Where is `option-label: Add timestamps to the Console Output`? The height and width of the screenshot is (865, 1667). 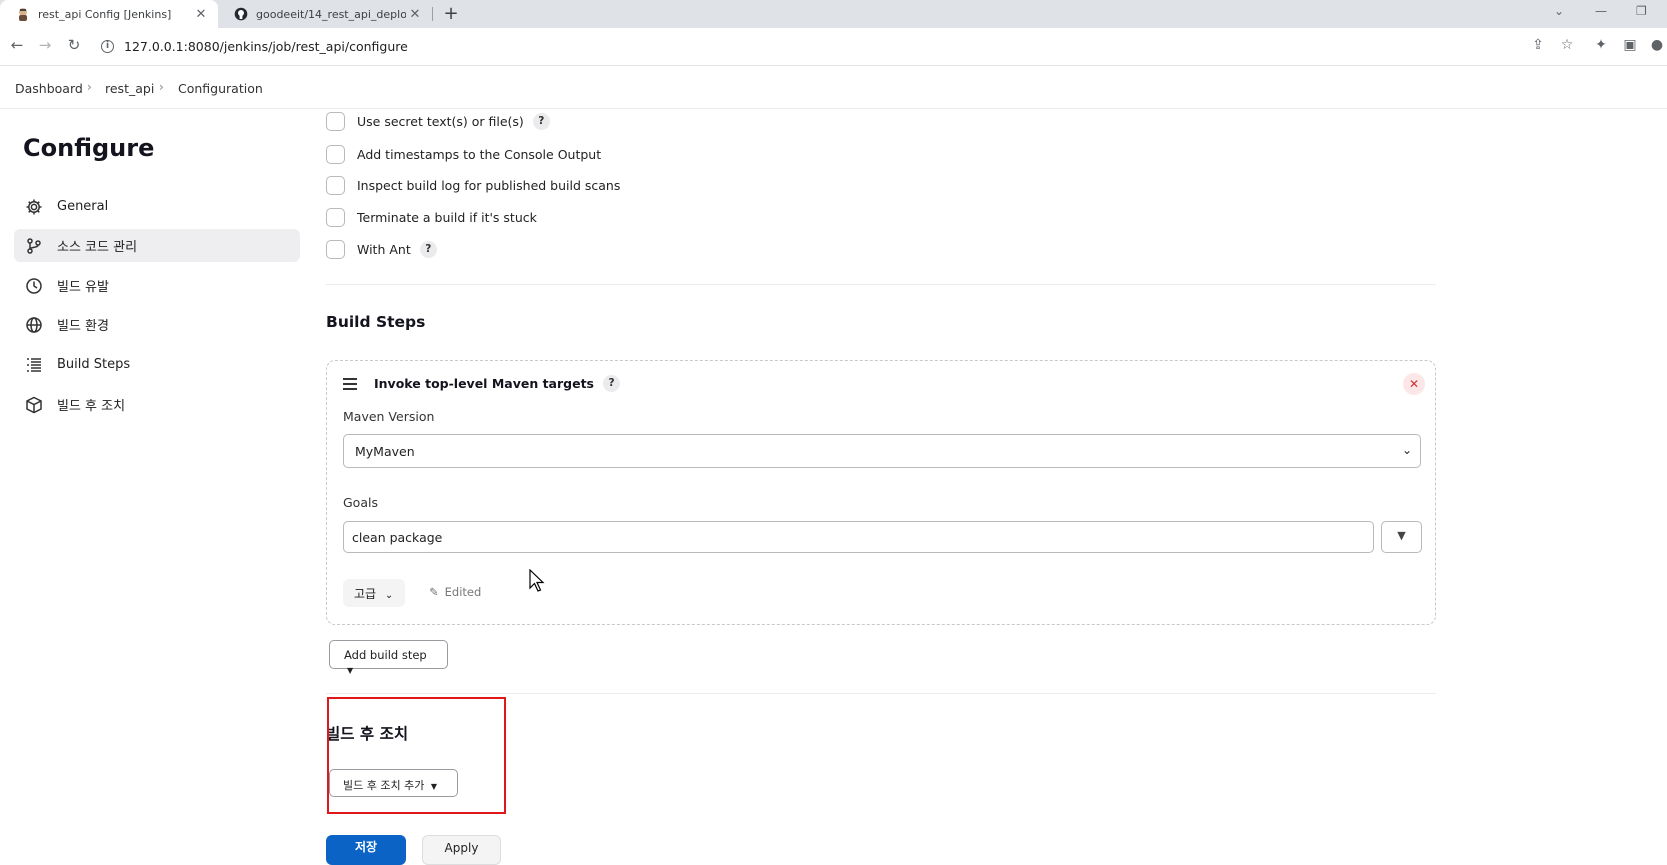
option-label: Add timestamps to the Console Output is located at coordinates (479, 154).